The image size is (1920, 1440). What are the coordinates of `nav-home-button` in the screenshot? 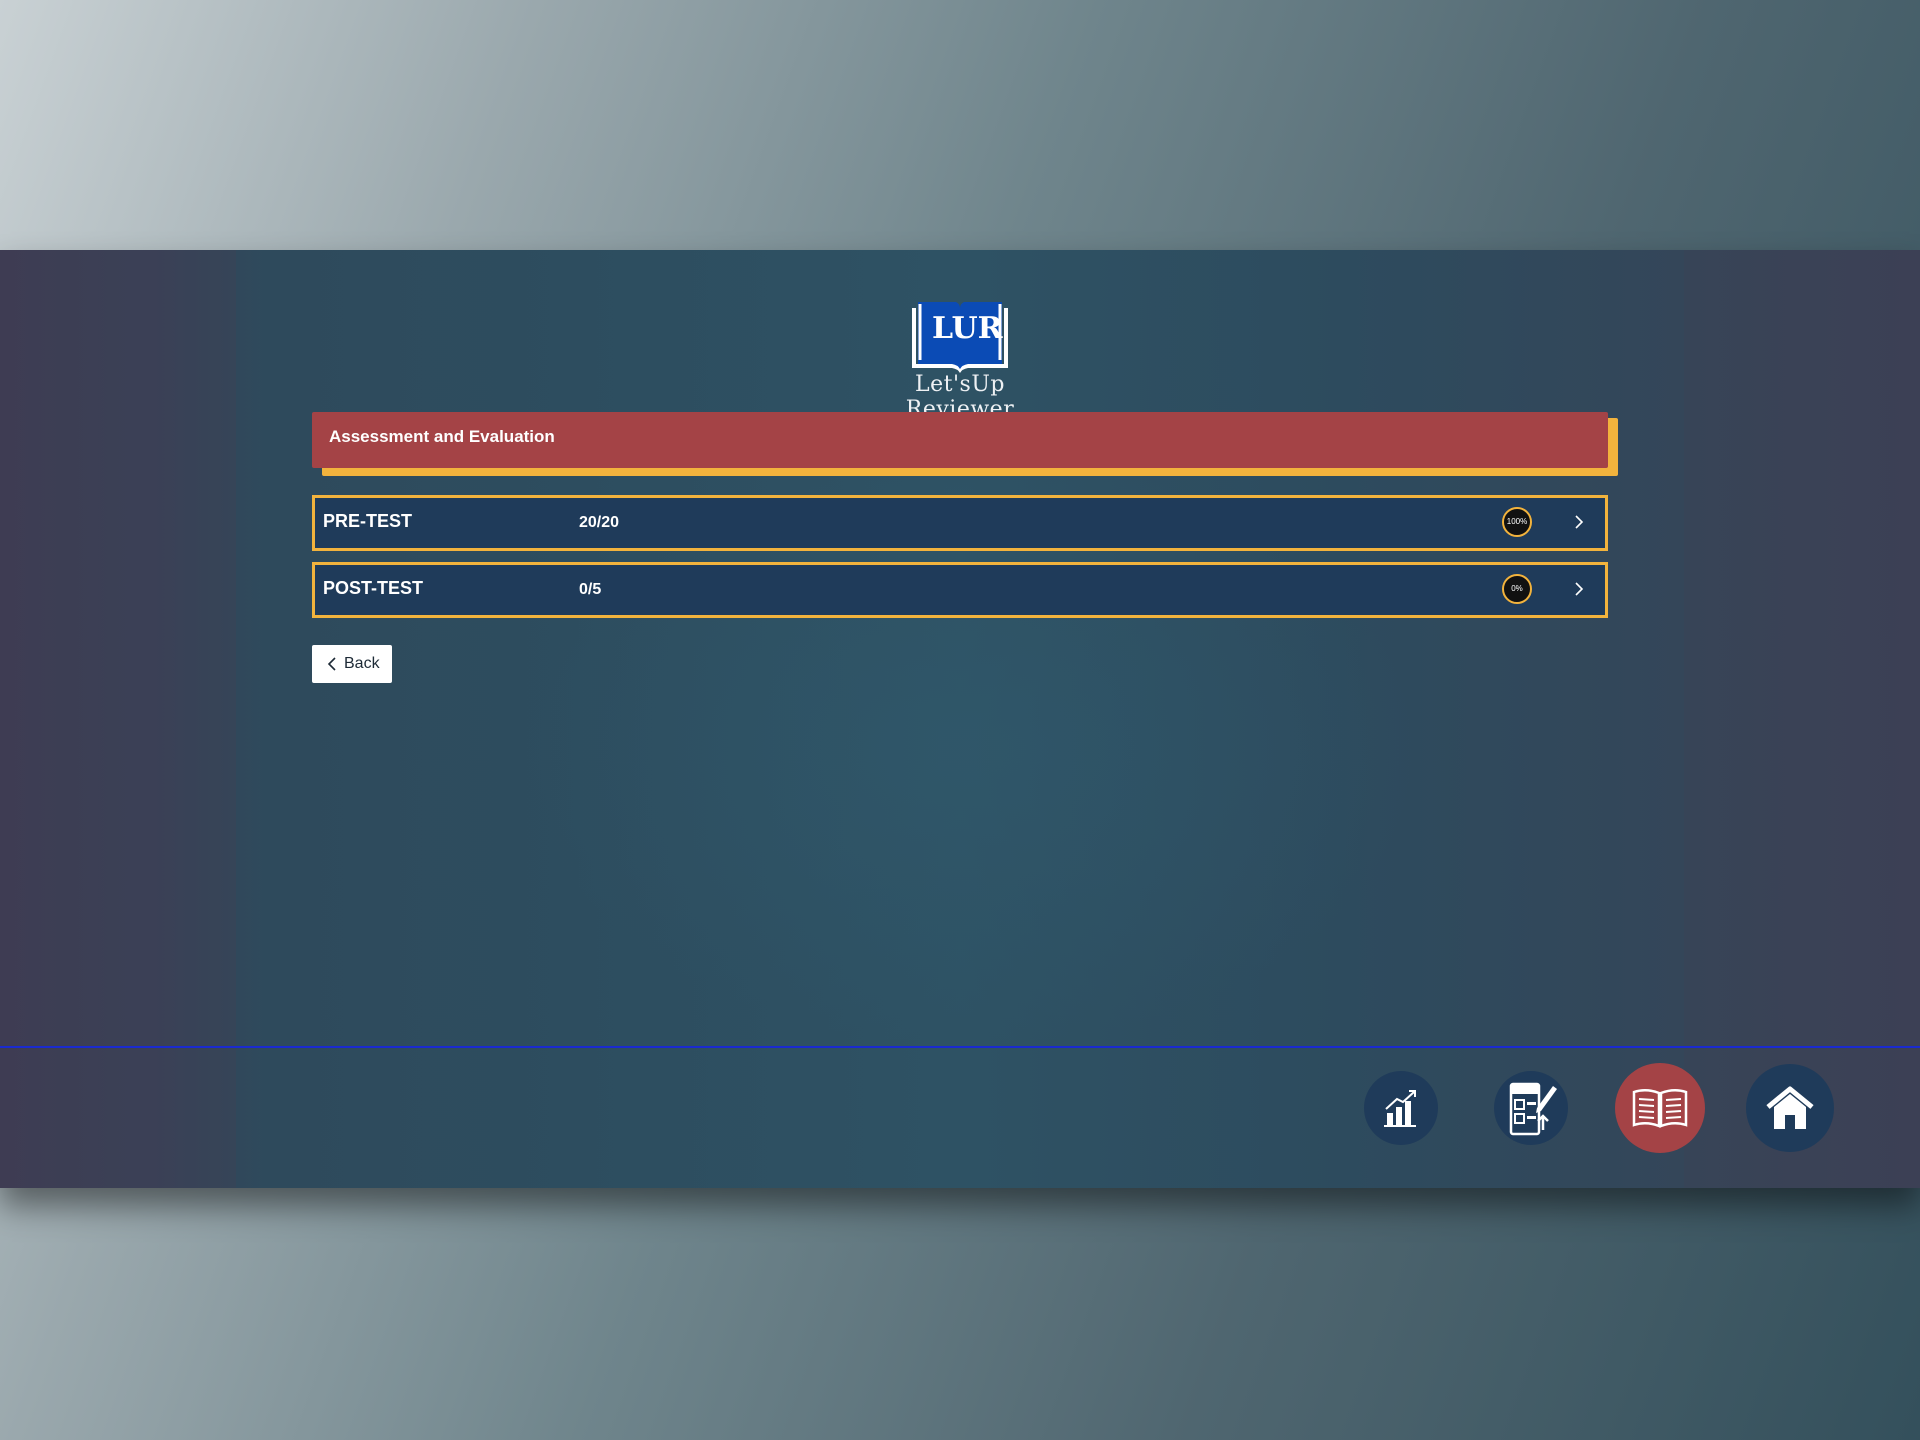 It's located at (1790, 1108).